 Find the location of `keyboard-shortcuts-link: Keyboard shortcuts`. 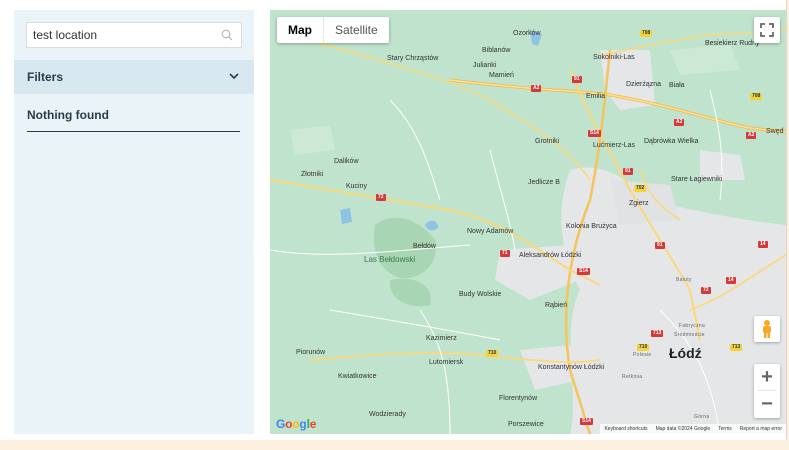

keyboard-shortcuts-link: Keyboard shortcuts is located at coordinates (625, 429).